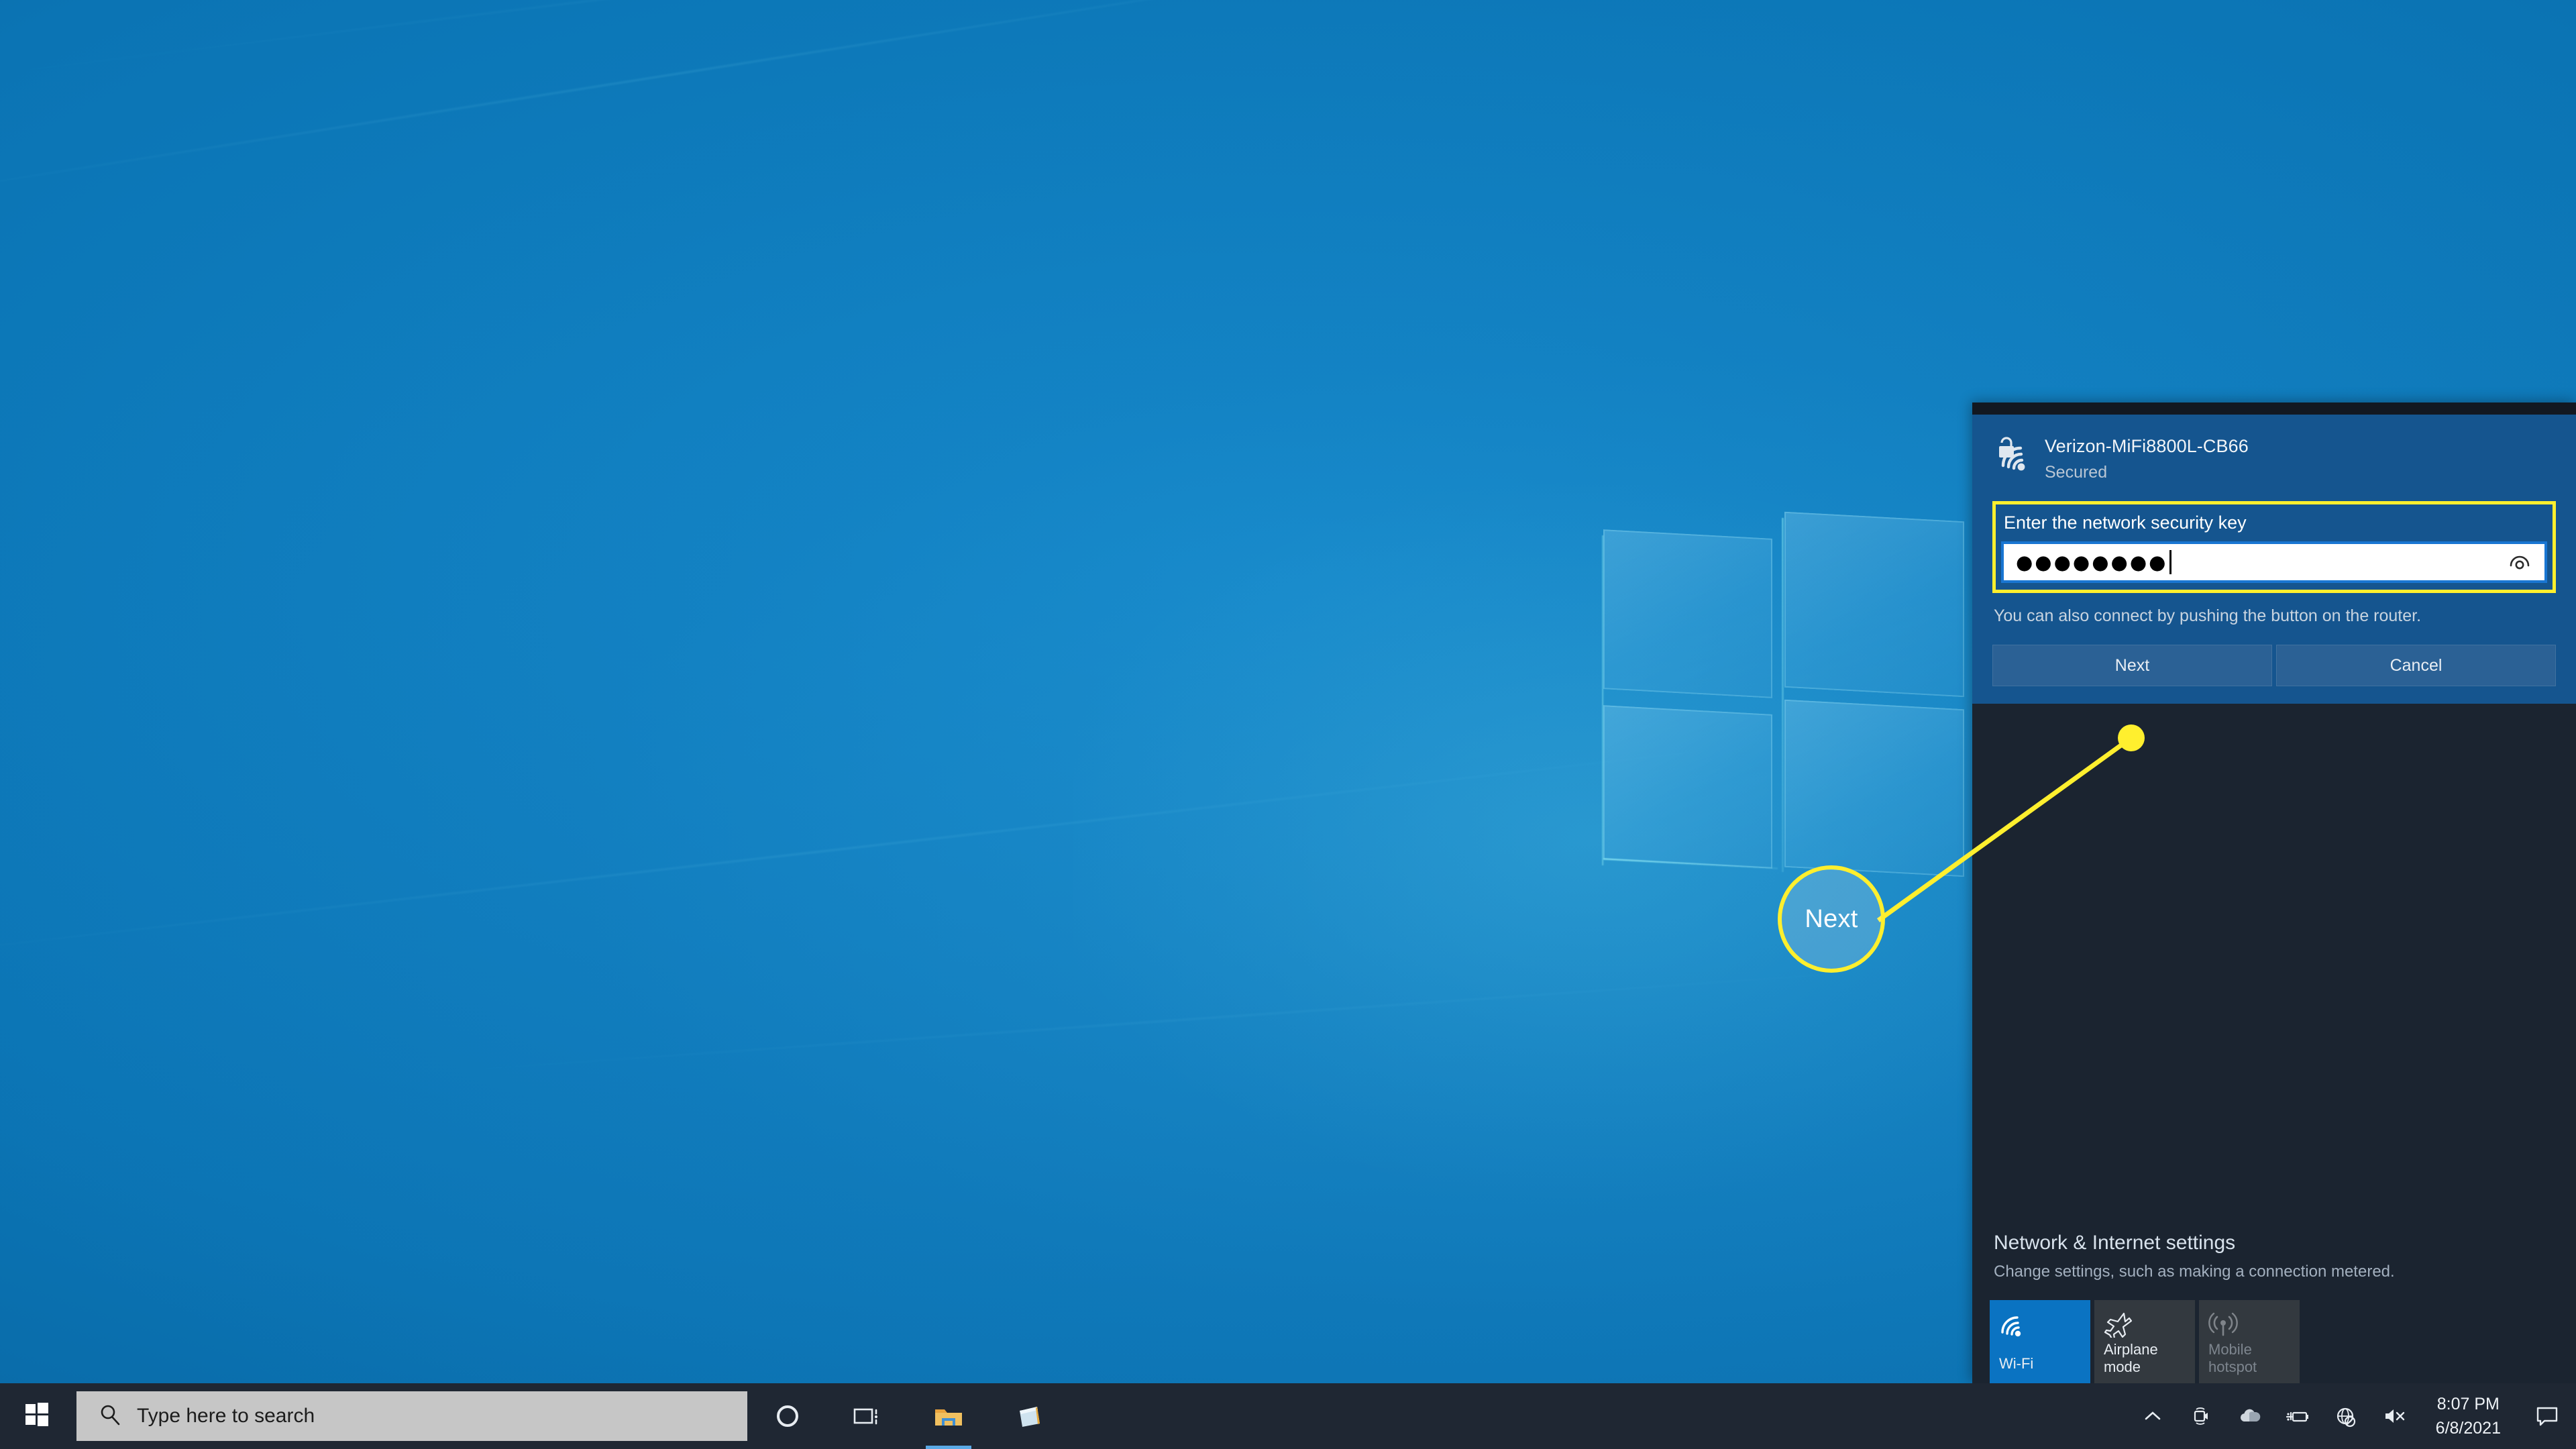 The width and height of the screenshot is (2576, 1449). What do you see at coordinates (2468, 1403) in the screenshot?
I see `clock-time: 8:07 PM` at bounding box center [2468, 1403].